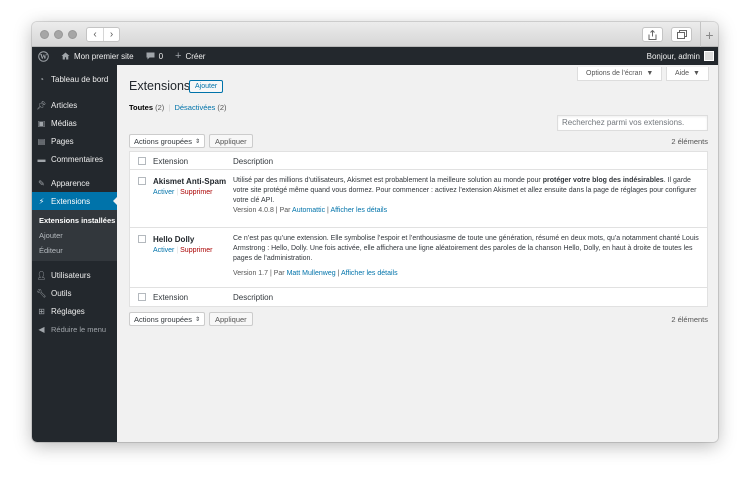 The width and height of the screenshot is (750, 480). I want to click on tabs-button, so click(681, 34).